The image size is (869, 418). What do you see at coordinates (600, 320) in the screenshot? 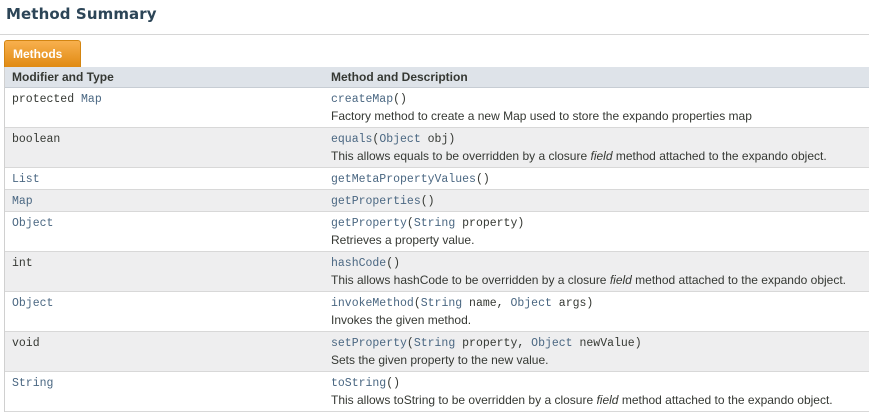
I see `method-description: Invokes the given method.` at bounding box center [600, 320].